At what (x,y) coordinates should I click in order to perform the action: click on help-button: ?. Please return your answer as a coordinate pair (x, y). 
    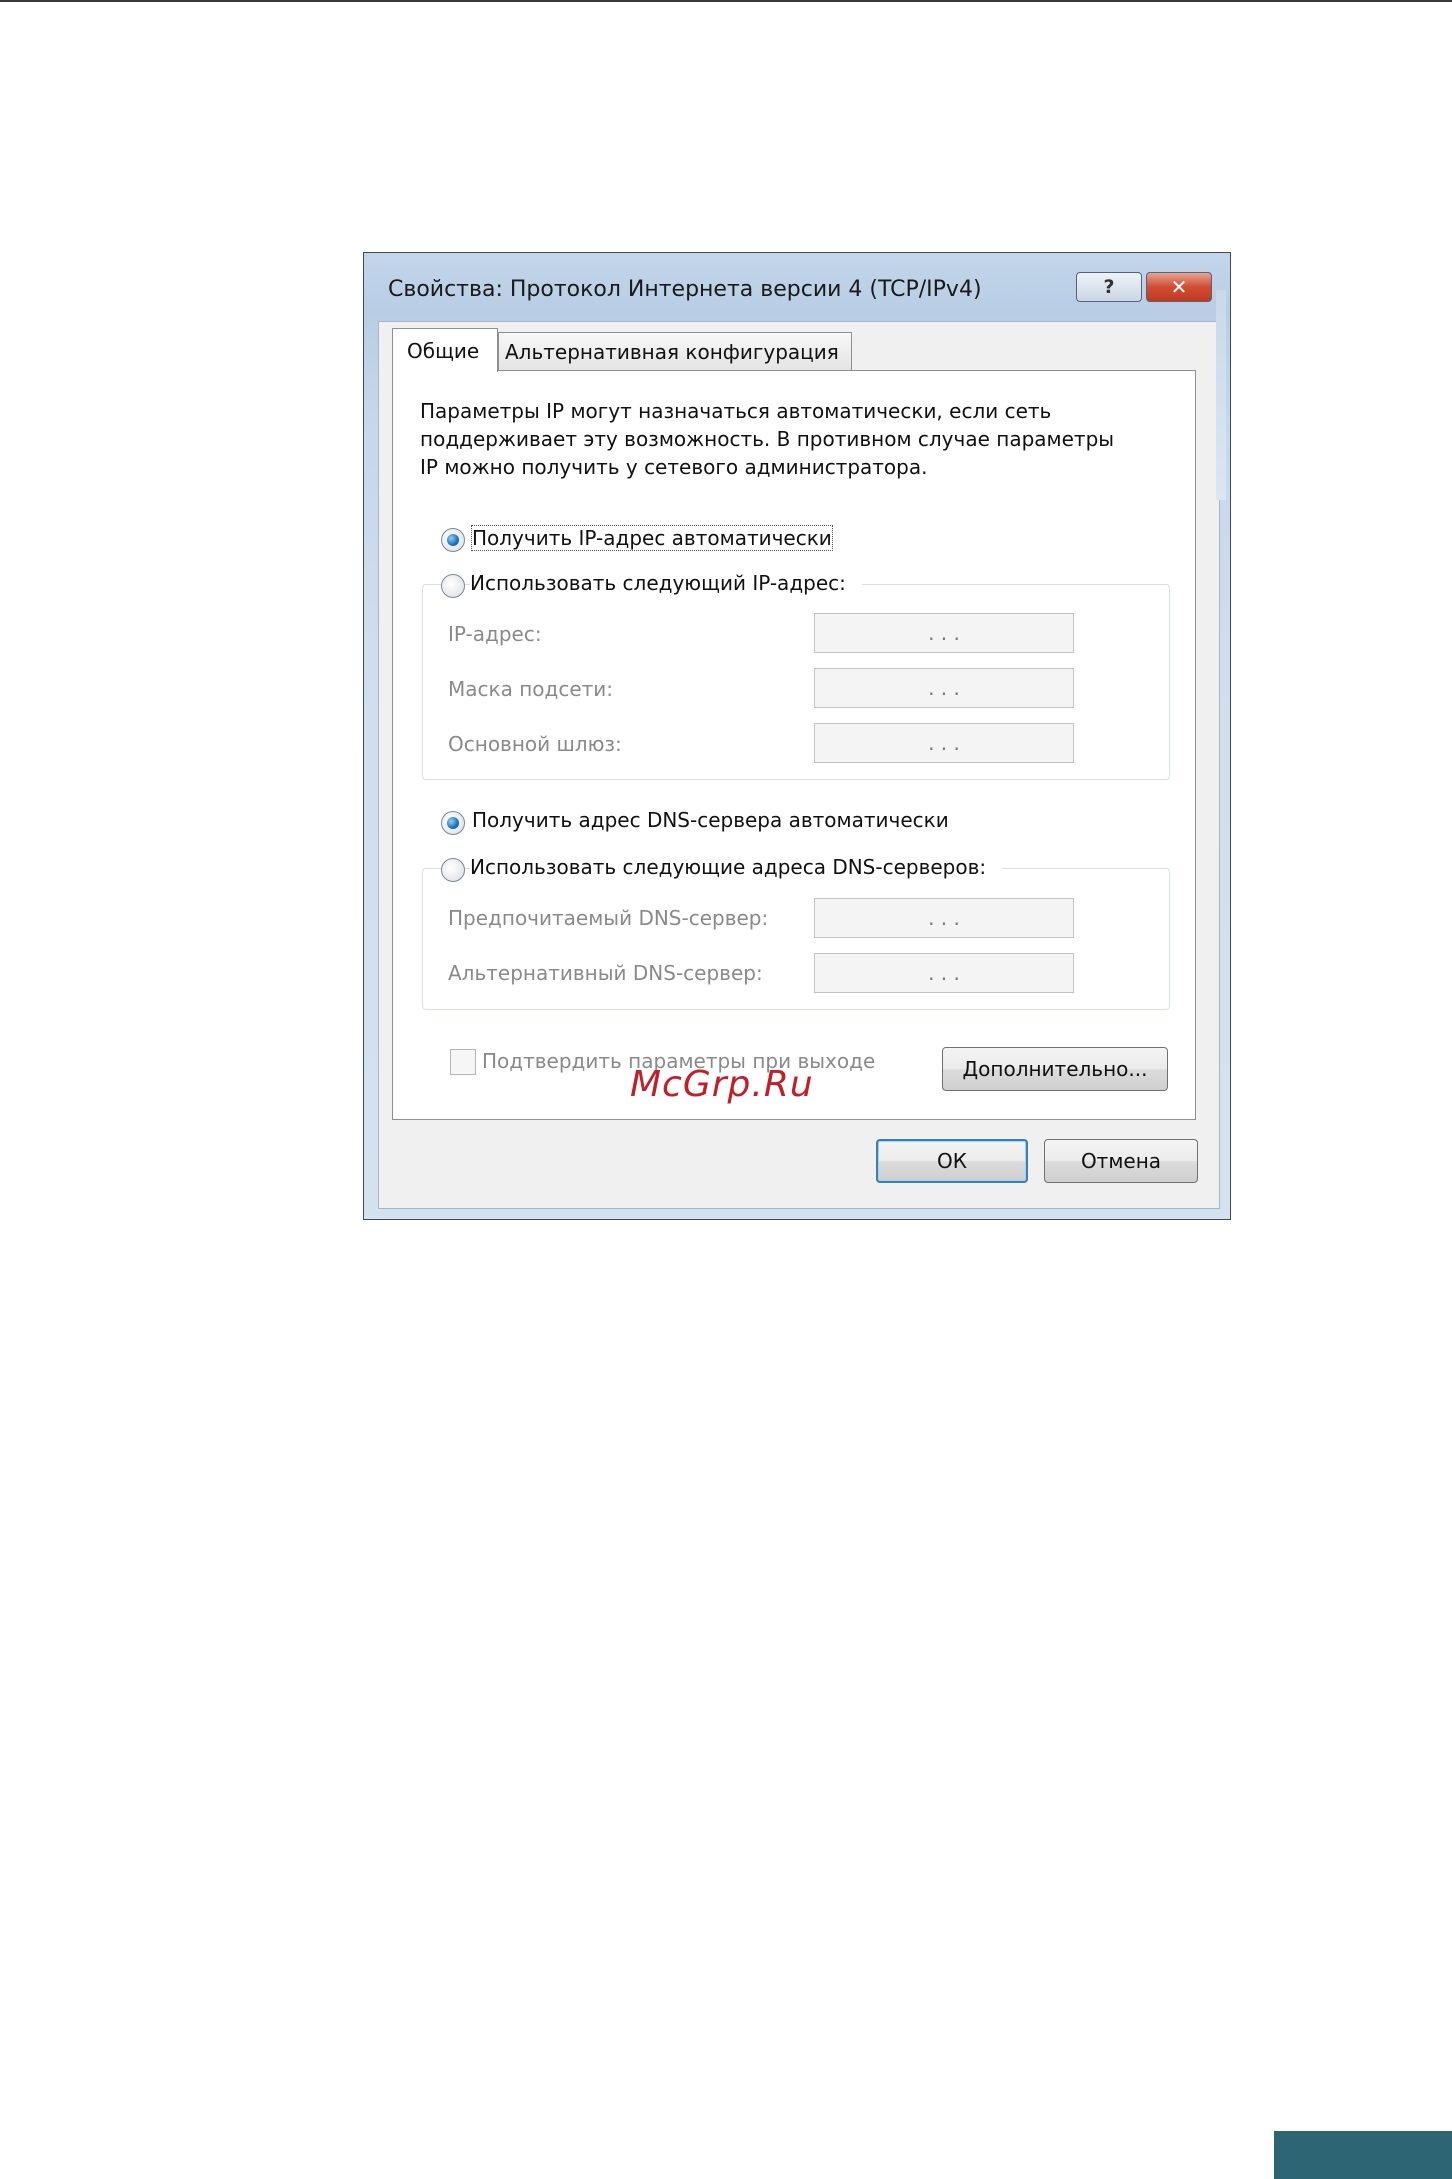
    Looking at the image, I should click on (1109, 287).